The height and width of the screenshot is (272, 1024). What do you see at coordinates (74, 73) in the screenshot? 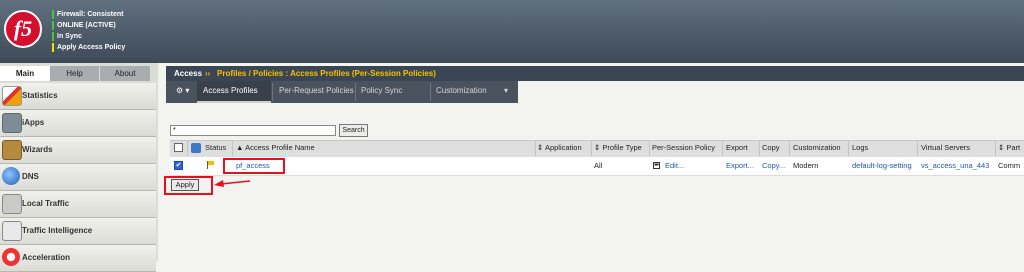
I see `tab-help: Help` at bounding box center [74, 73].